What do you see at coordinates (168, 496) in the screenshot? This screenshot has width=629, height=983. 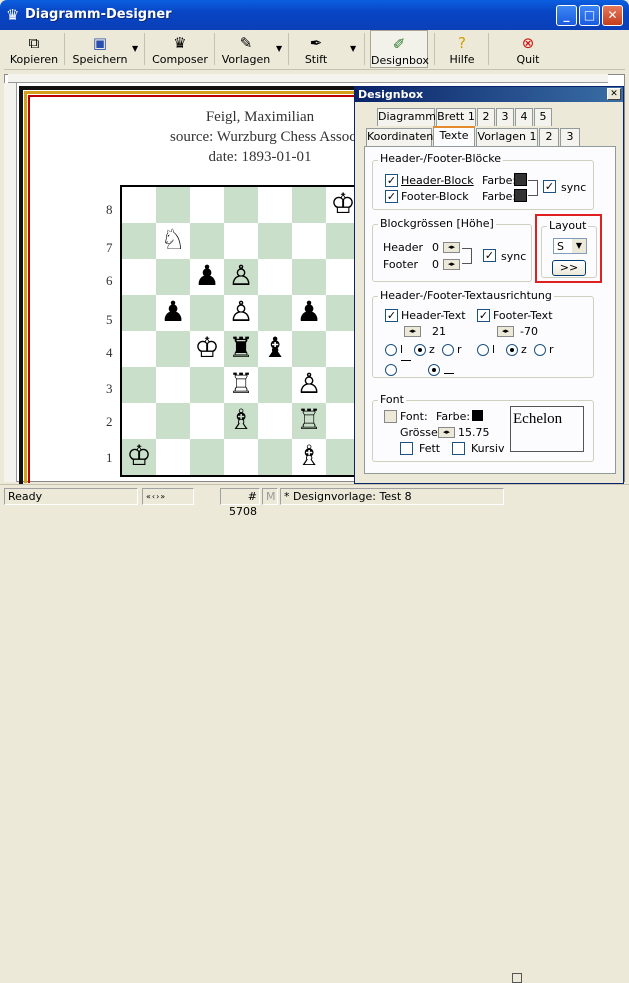 I see `record-navigator: «‹›»` at bounding box center [168, 496].